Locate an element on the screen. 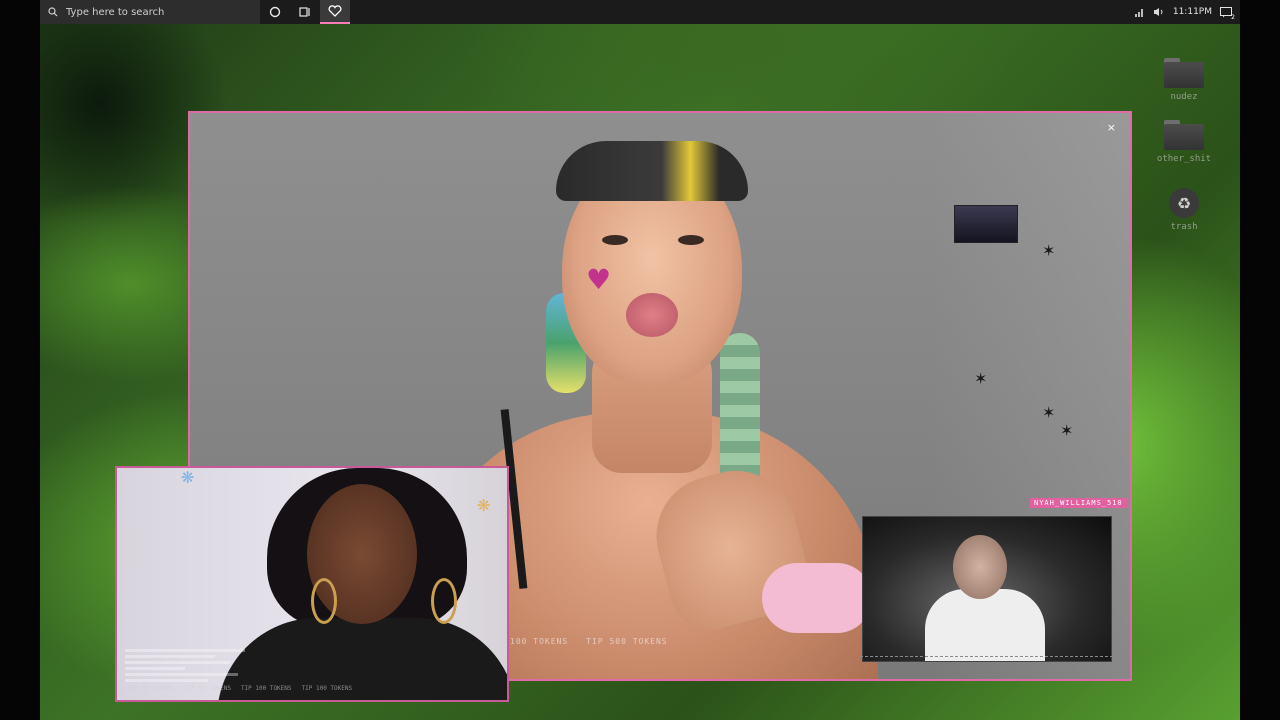 This screenshot has width=1280, height=720. right-cam-body is located at coordinates (985, 625).